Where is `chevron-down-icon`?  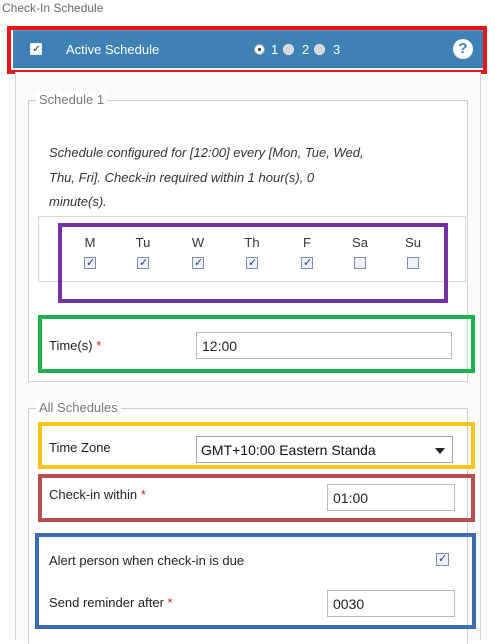 chevron-down-icon is located at coordinates (440, 451).